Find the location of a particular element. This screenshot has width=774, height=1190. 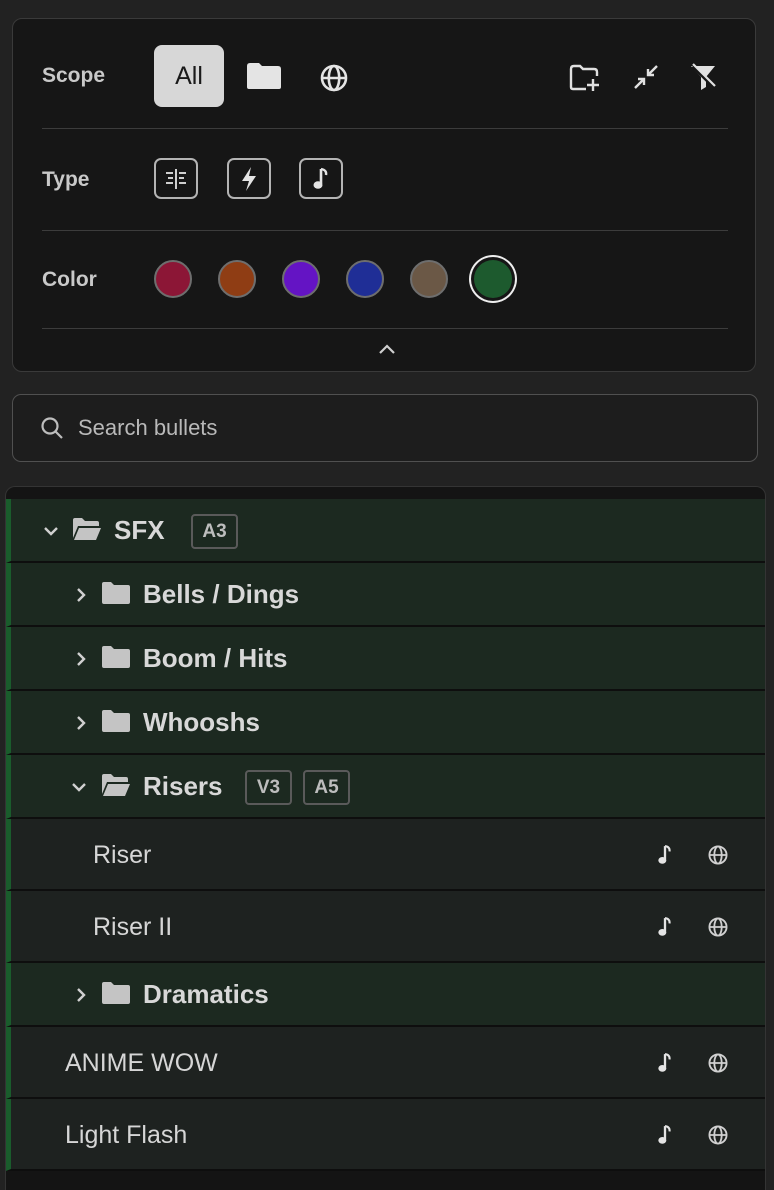

bullet-label: ANIME WOW is located at coordinates (141, 1063).